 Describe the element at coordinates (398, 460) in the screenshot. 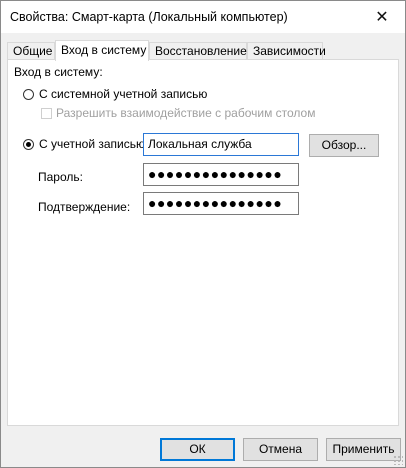

I see `resize-grip-icon` at that location.